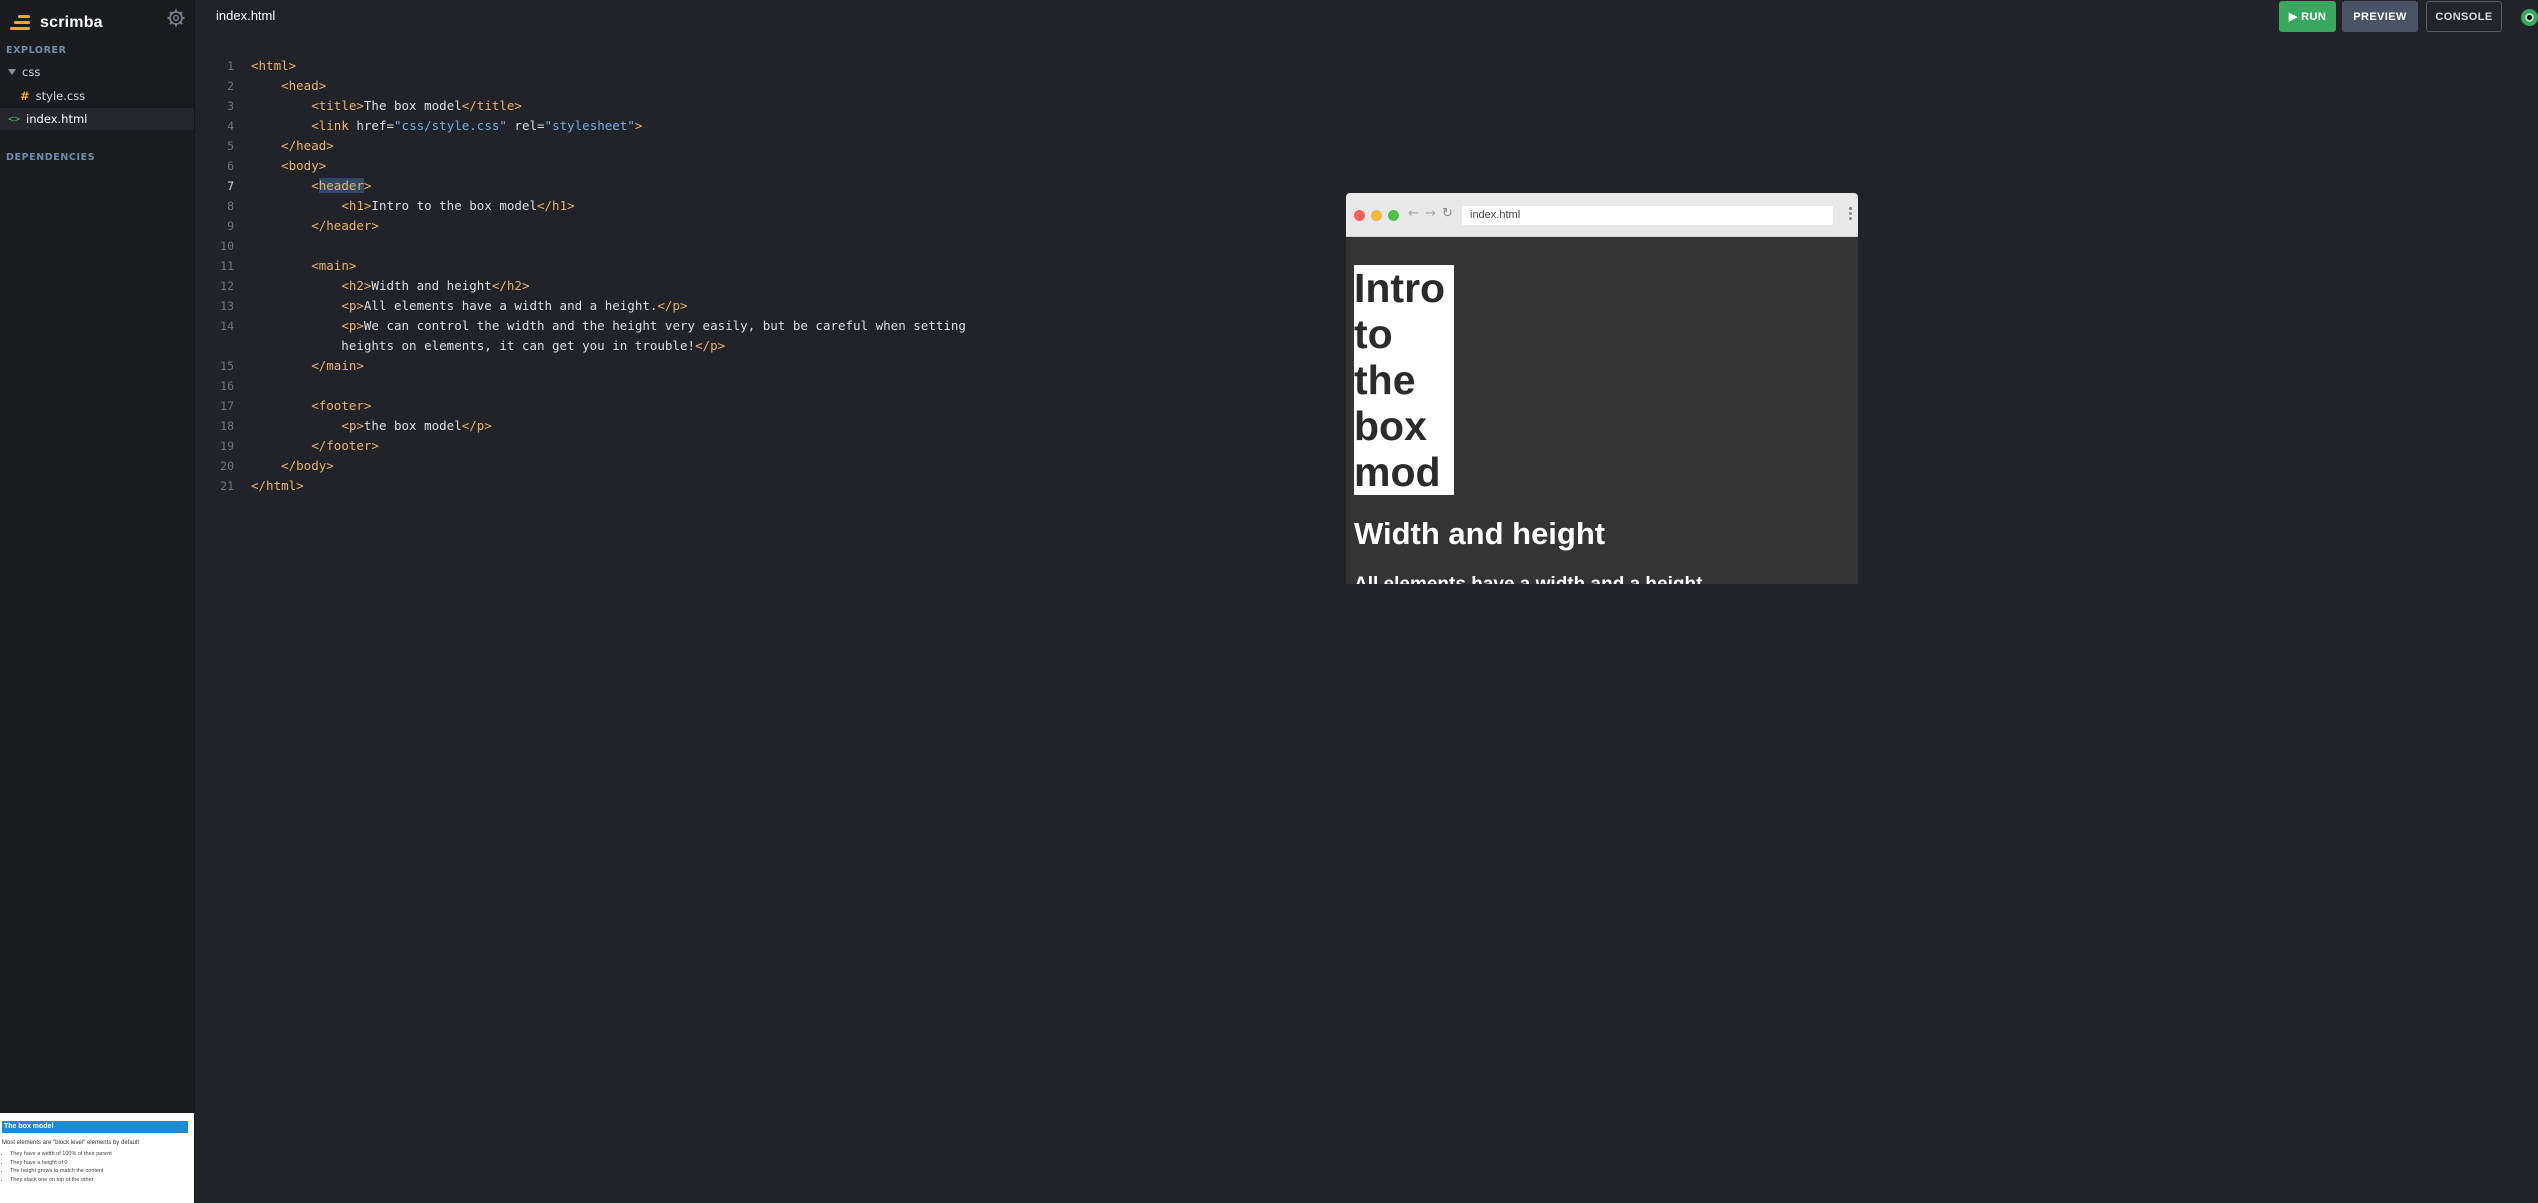 The image size is (2538, 1203). I want to click on file-style-css: # style.css, so click(97, 96).